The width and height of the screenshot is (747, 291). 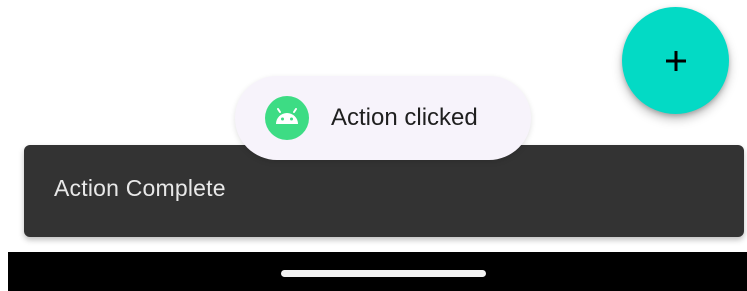 I want to click on system-navigation-bar, so click(x=377, y=271).